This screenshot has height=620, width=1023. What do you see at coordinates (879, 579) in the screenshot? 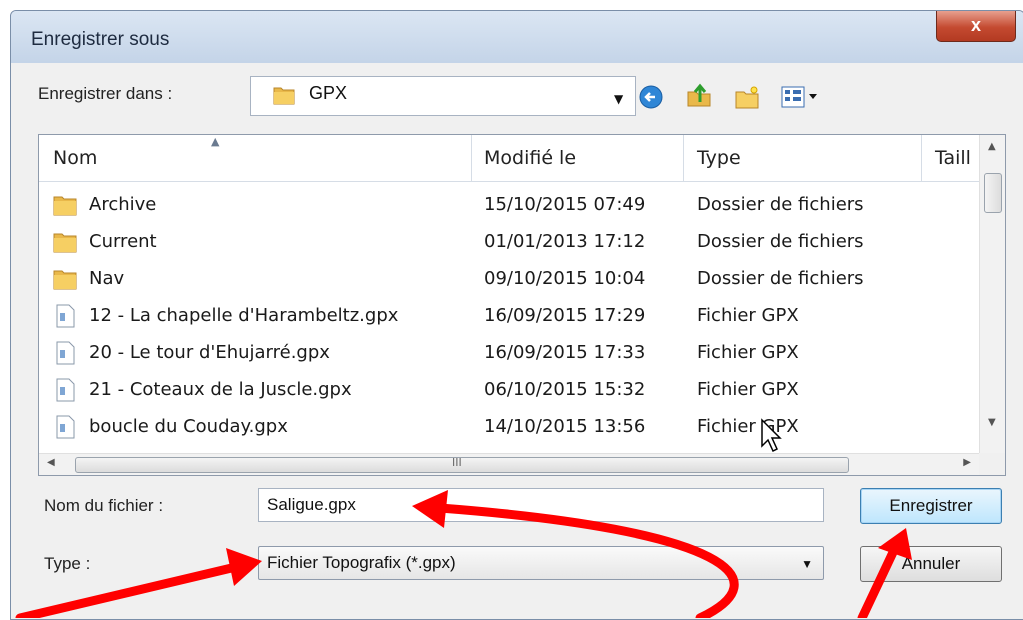
I see `arrow-to-save-button` at bounding box center [879, 579].